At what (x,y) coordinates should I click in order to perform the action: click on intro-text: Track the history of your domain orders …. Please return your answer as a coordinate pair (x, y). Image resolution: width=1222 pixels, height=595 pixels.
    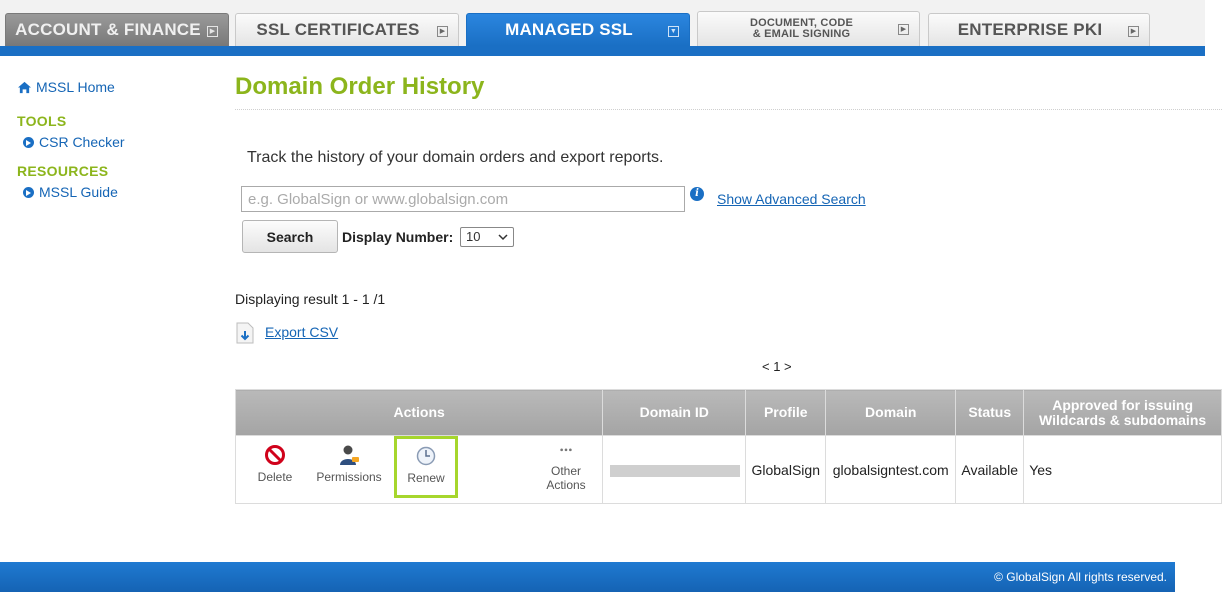
    Looking at the image, I should click on (455, 157).